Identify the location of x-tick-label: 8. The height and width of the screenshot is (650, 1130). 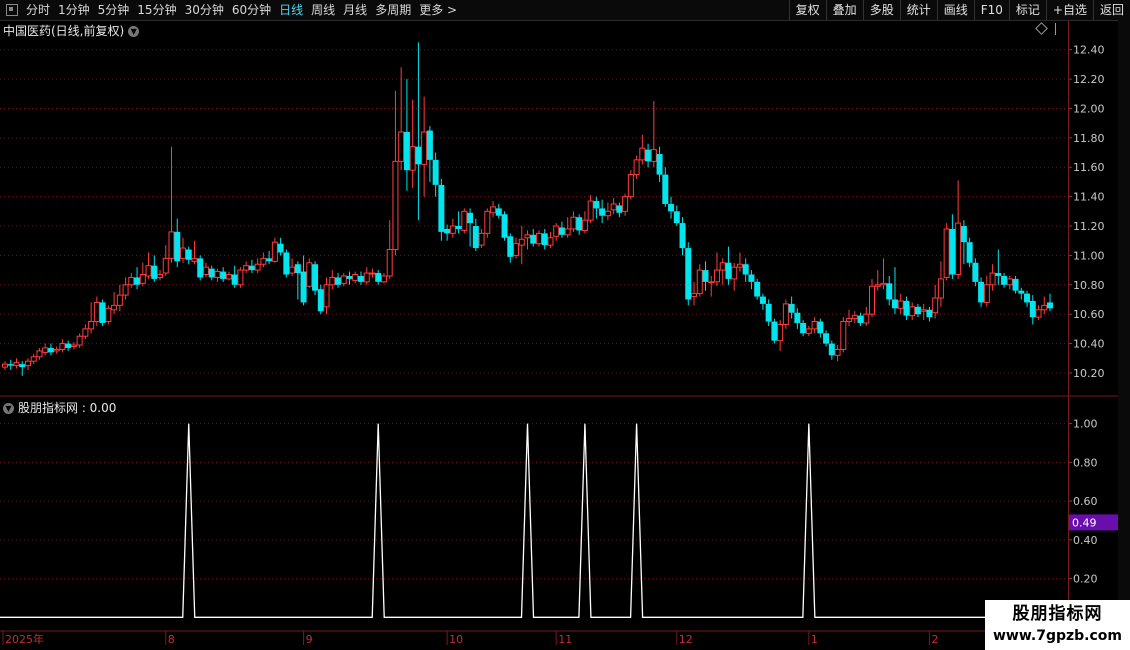
(171, 639).